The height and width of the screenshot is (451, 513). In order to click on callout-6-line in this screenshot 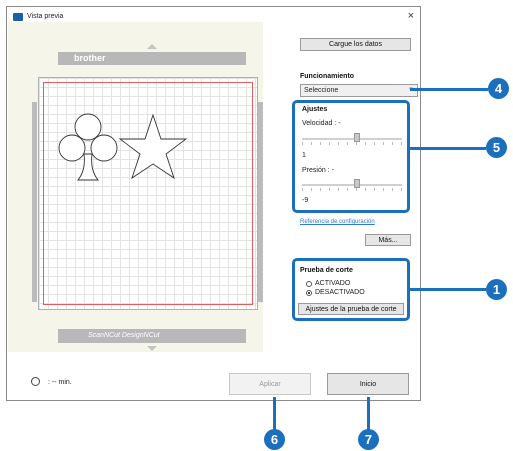, I will do `click(274, 414)`.